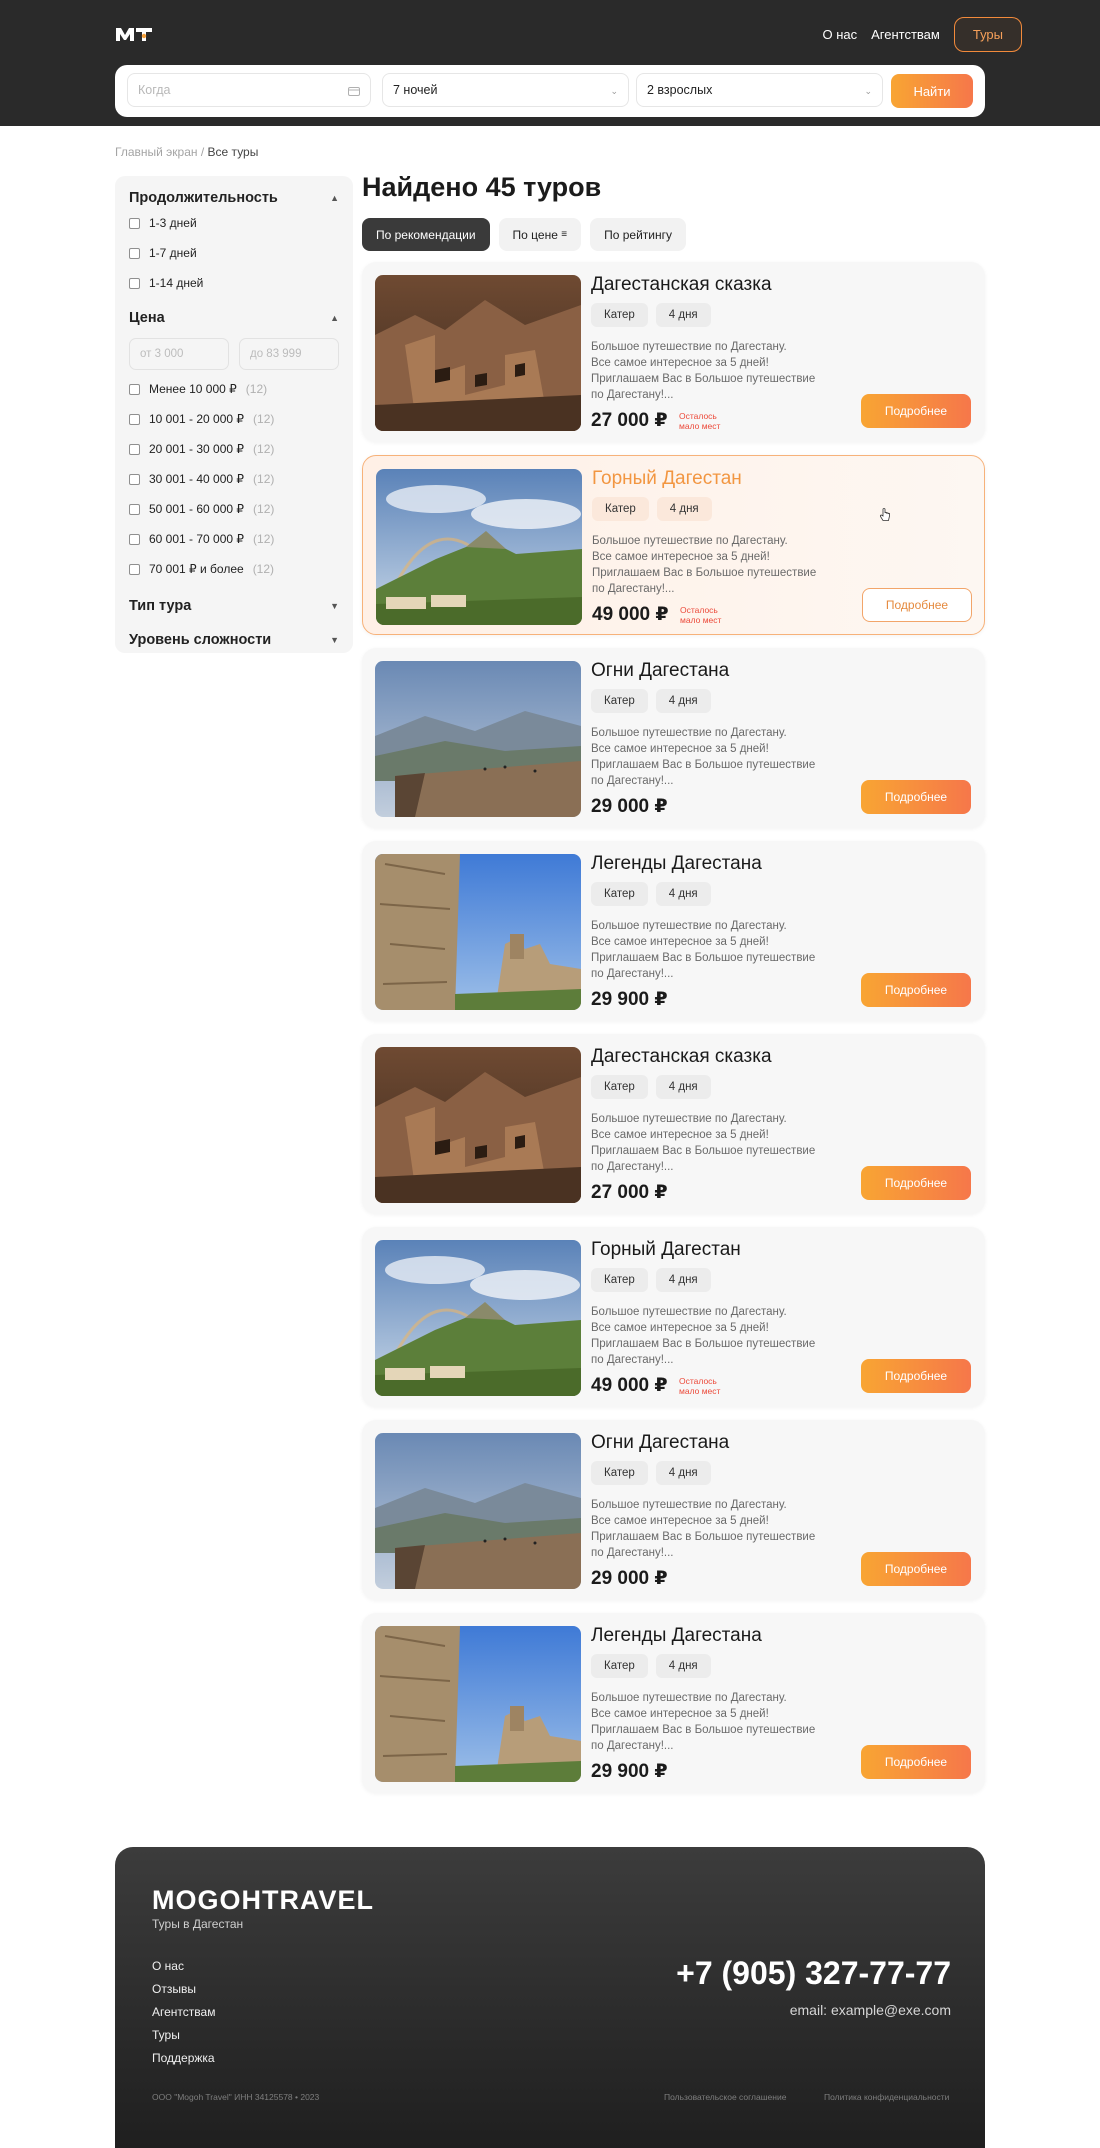 This screenshot has height=2148, width=1100. What do you see at coordinates (638, 234) in the screenshot?
I see `sort-rating: По рейтингу` at bounding box center [638, 234].